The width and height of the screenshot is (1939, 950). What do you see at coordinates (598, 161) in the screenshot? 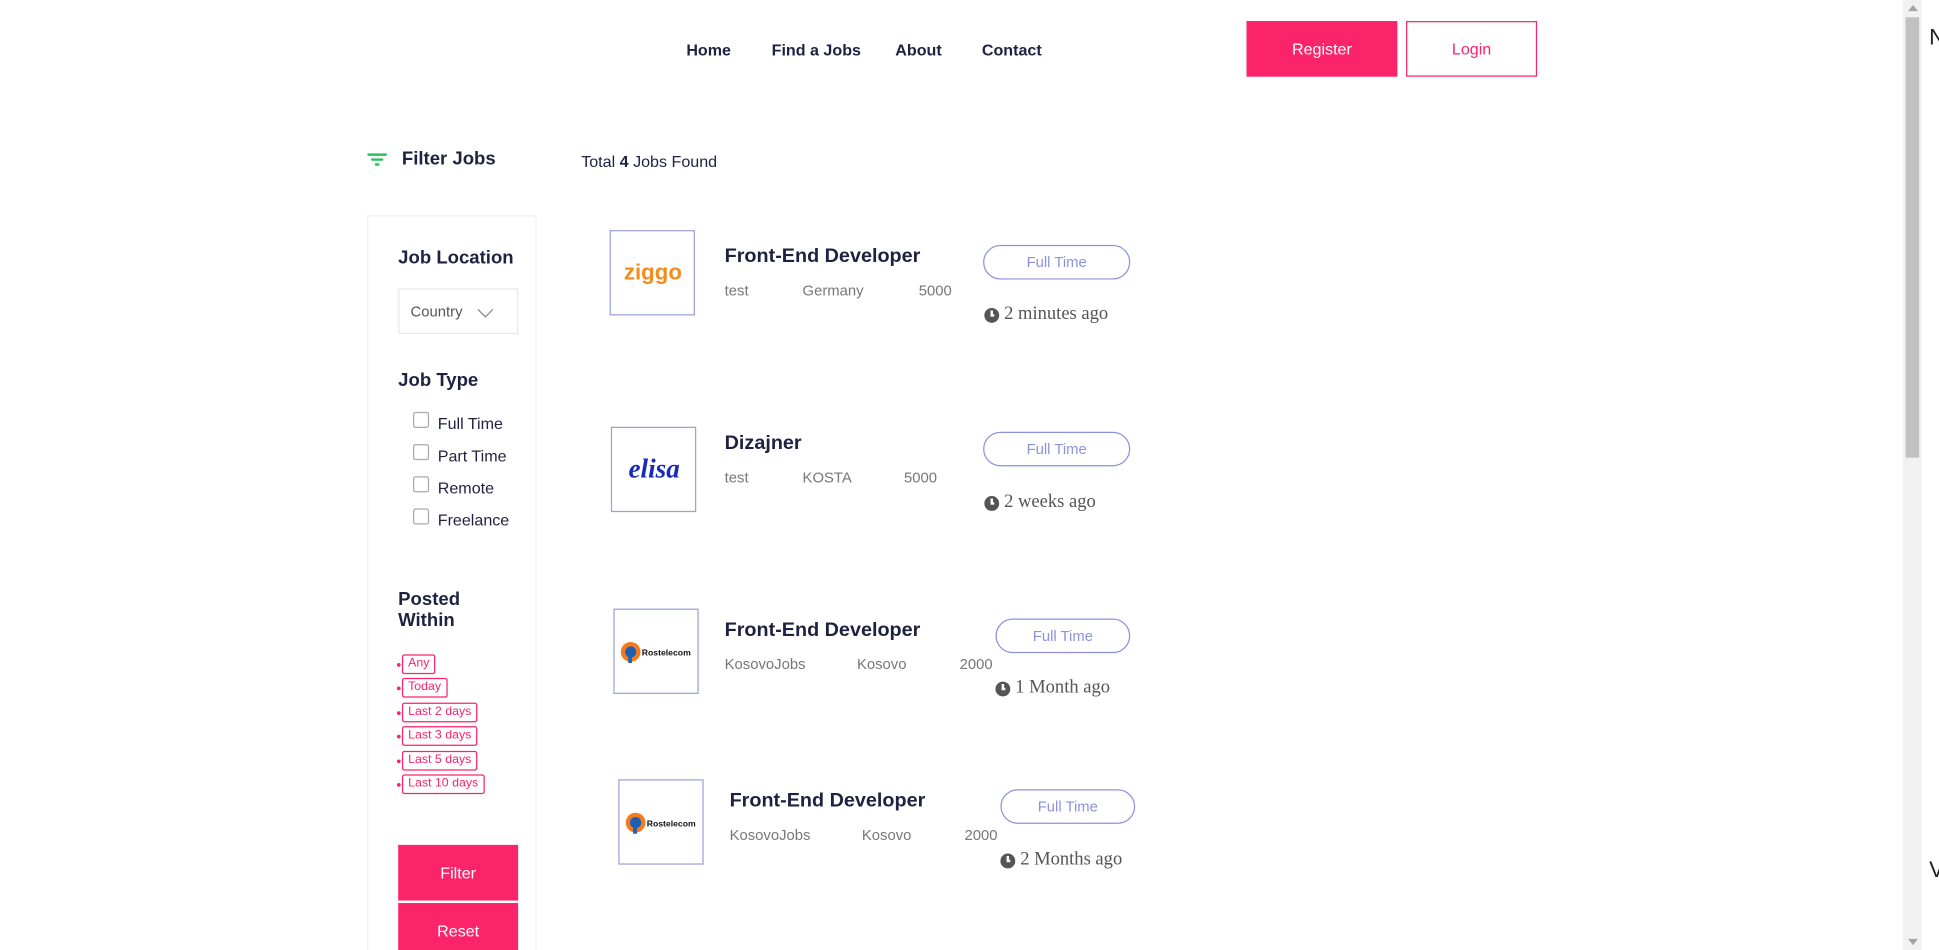
I see `total-prefix: Total` at bounding box center [598, 161].